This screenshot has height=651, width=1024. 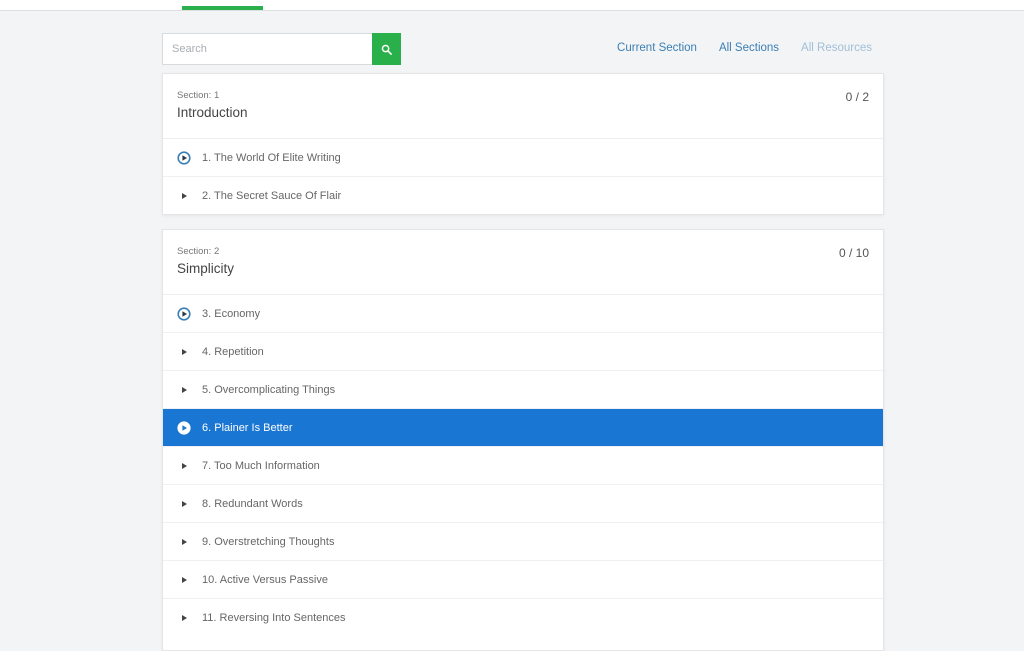 What do you see at coordinates (857, 97) in the screenshot?
I see `section-progress: 0 / 2` at bounding box center [857, 97].